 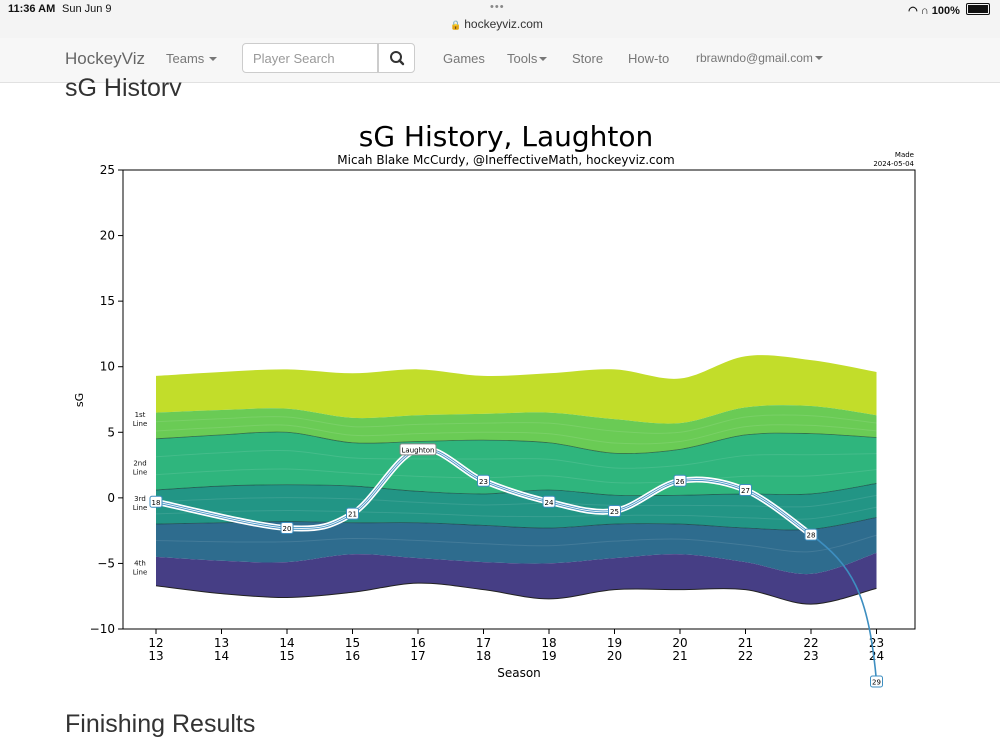 I want to click on line-label: 4th, so click(x=140, y=563).